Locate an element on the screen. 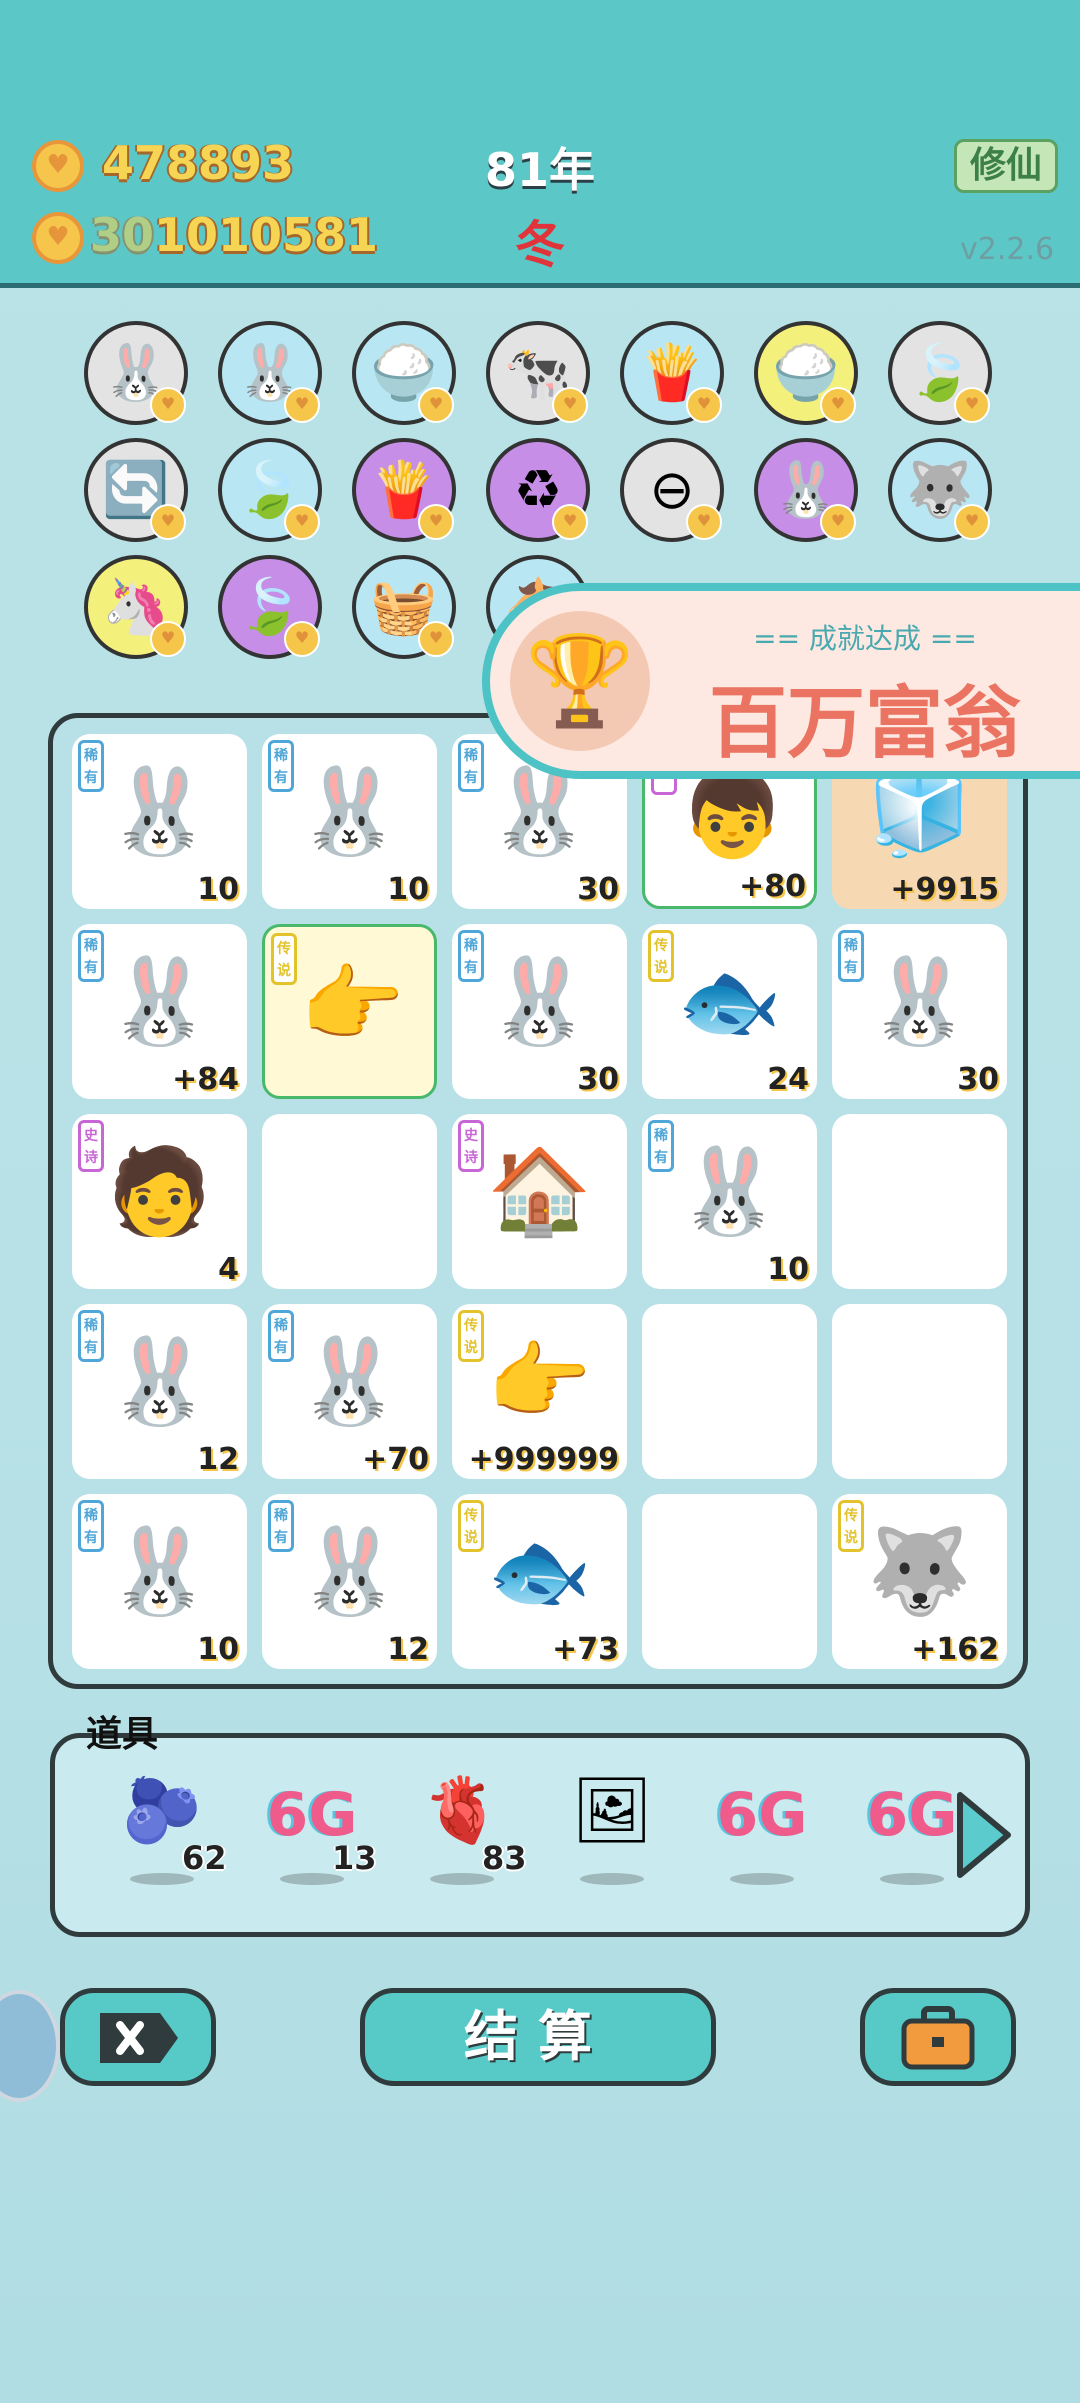 This screenshot has width=1080, height=2403. year-label: 81年 is located at coordinates (539, 170).